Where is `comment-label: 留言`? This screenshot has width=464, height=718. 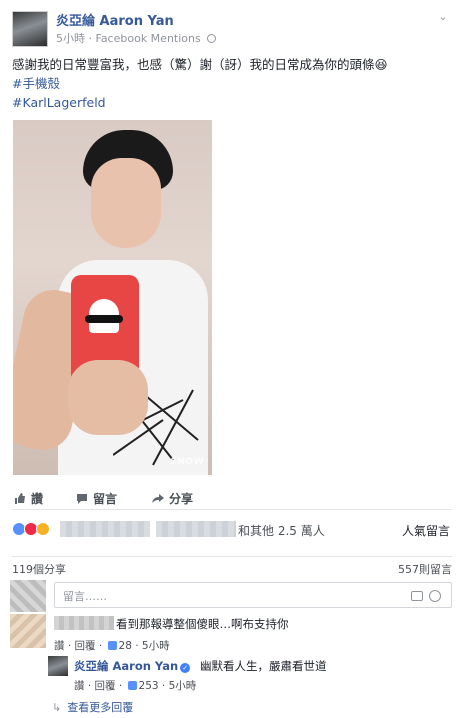 comment-label: 留言 is located at coordinates (105, 499).